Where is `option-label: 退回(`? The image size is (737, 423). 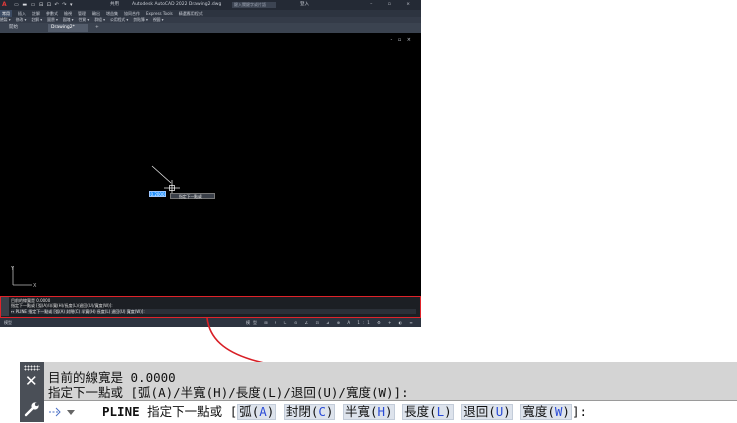
option-label: 退回( is located at coordinates (479, 411).